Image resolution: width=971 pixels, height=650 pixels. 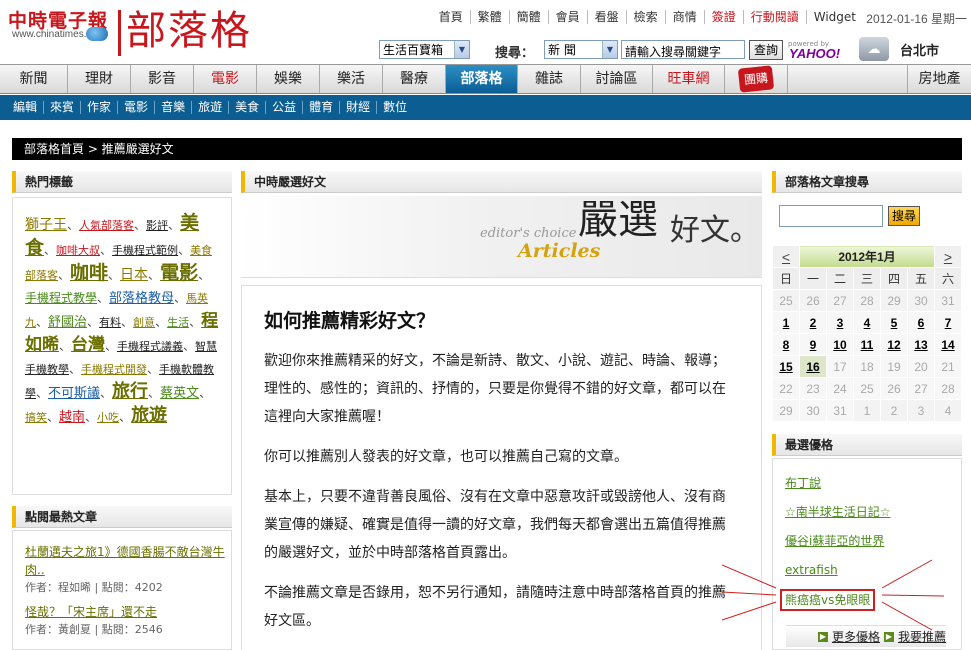 What do you see at coordinates (189, 31) in the screenshot?
I see `blog-logo-title: 部落格` at bounding box center [189, 31].